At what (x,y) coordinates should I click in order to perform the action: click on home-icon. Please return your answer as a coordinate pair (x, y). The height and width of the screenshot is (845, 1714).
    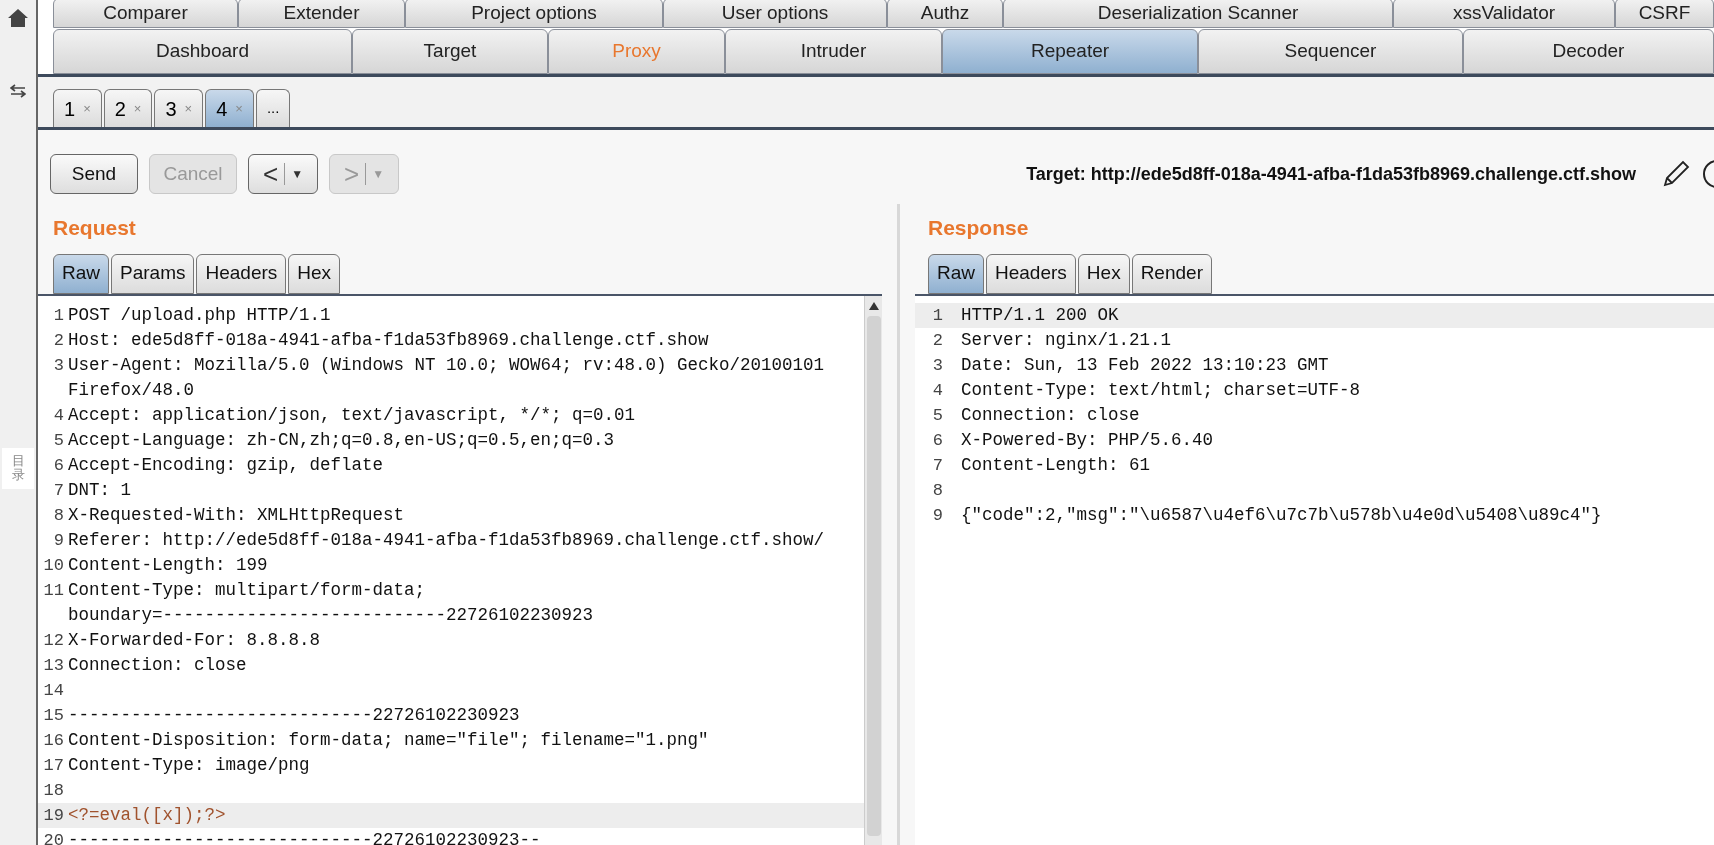
    Looking at the image, I should click on (18, 18).